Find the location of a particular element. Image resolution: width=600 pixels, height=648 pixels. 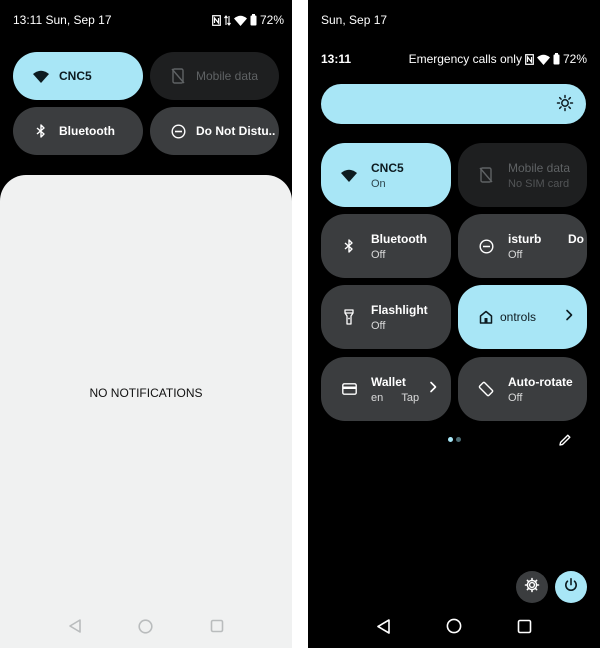

wallet-icon is located at coordinates (349, 389).